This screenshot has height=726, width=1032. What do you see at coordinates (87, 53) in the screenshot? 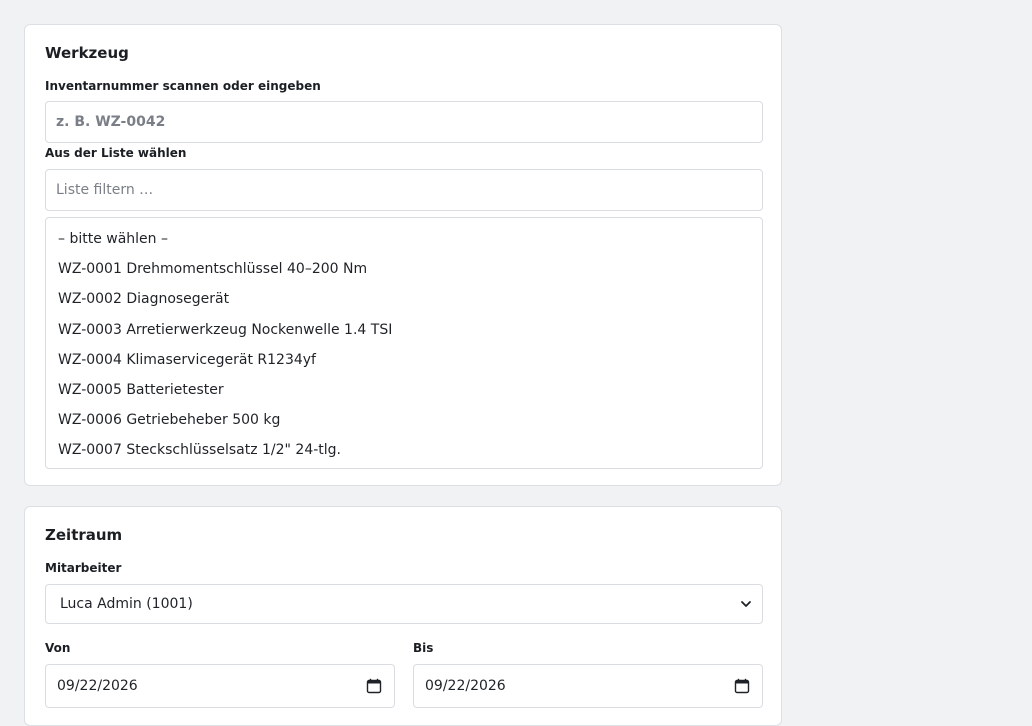
I see `tool-section-title: Werkzeug` at bounding box center [87, 53].